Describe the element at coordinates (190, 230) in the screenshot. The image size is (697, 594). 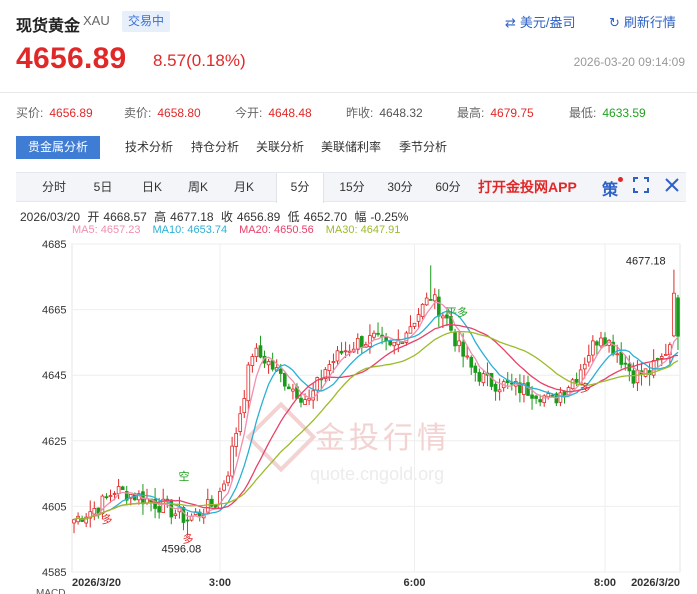
I see `ma-legend-item: MA10: 4653.74` at that location.